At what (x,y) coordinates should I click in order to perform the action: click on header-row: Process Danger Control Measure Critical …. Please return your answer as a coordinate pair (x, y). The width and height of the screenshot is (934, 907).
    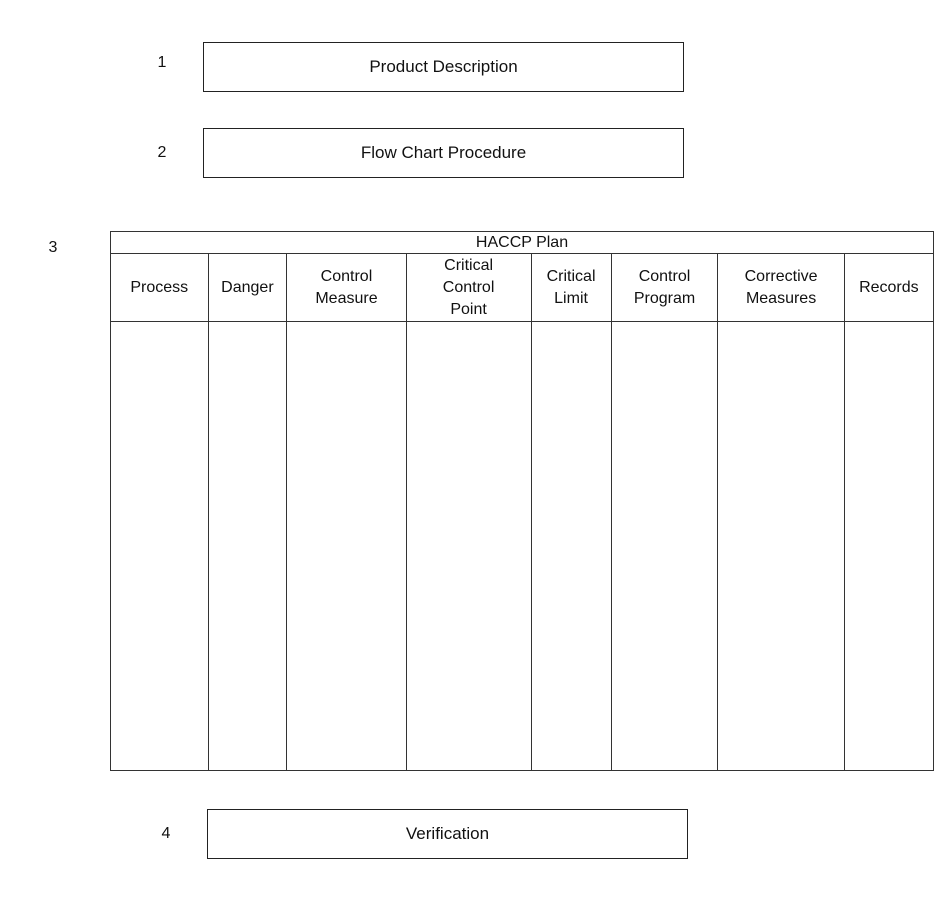
    Looking at the image, I should click on (522, 287).